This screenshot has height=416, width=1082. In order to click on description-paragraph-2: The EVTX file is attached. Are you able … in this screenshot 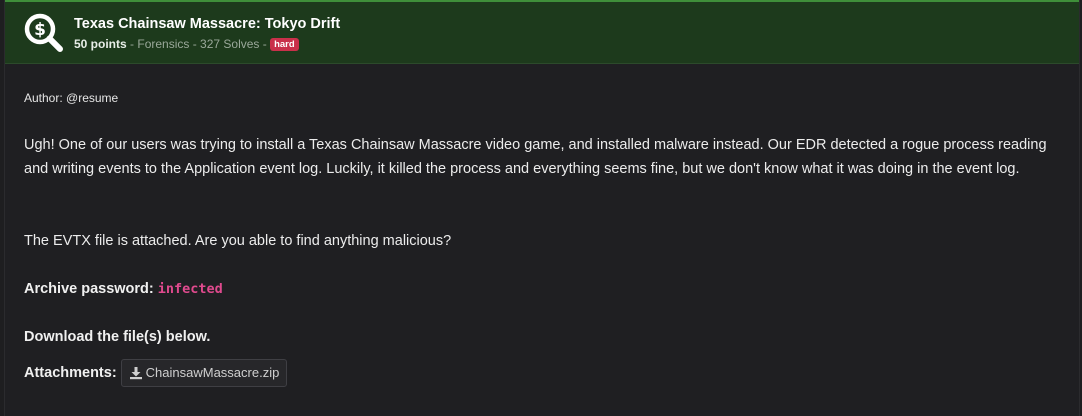, I will do `click(238, 241)`.